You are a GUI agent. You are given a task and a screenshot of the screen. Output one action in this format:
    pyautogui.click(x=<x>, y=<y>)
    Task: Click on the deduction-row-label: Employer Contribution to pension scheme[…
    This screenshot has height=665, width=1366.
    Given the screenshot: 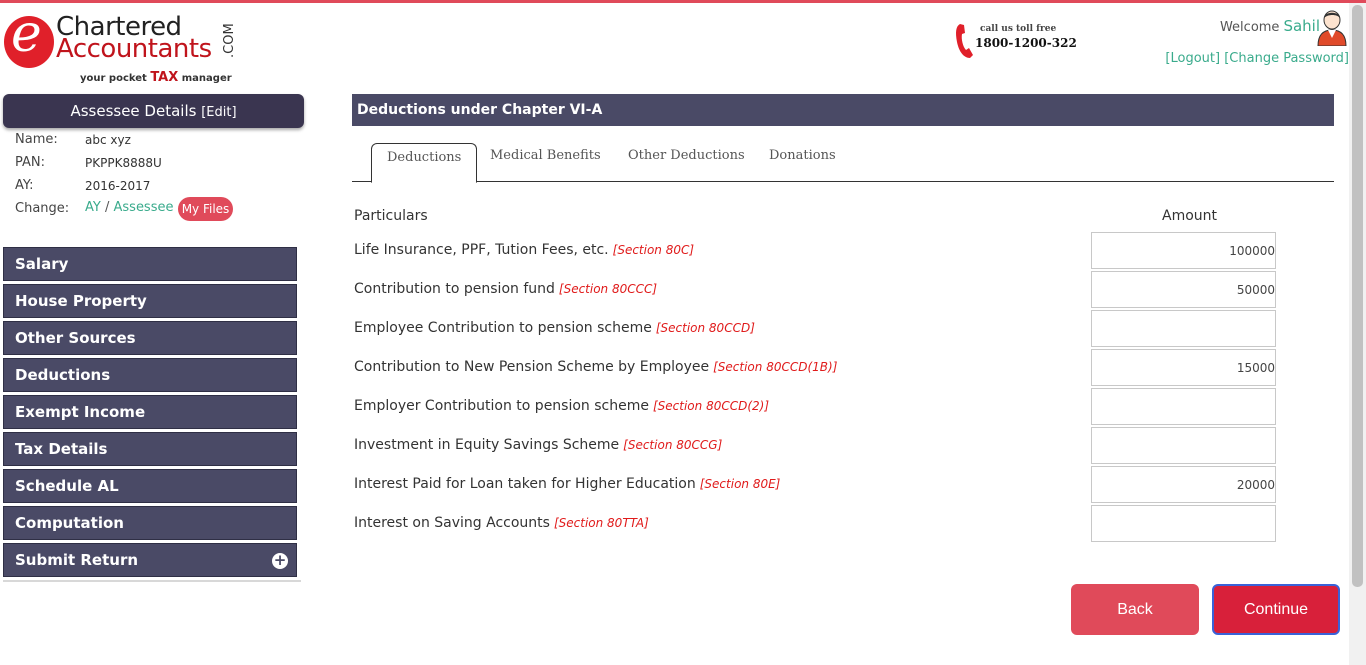 What is the action you would take?
    pyautogui.click(x=562, y=406)
    